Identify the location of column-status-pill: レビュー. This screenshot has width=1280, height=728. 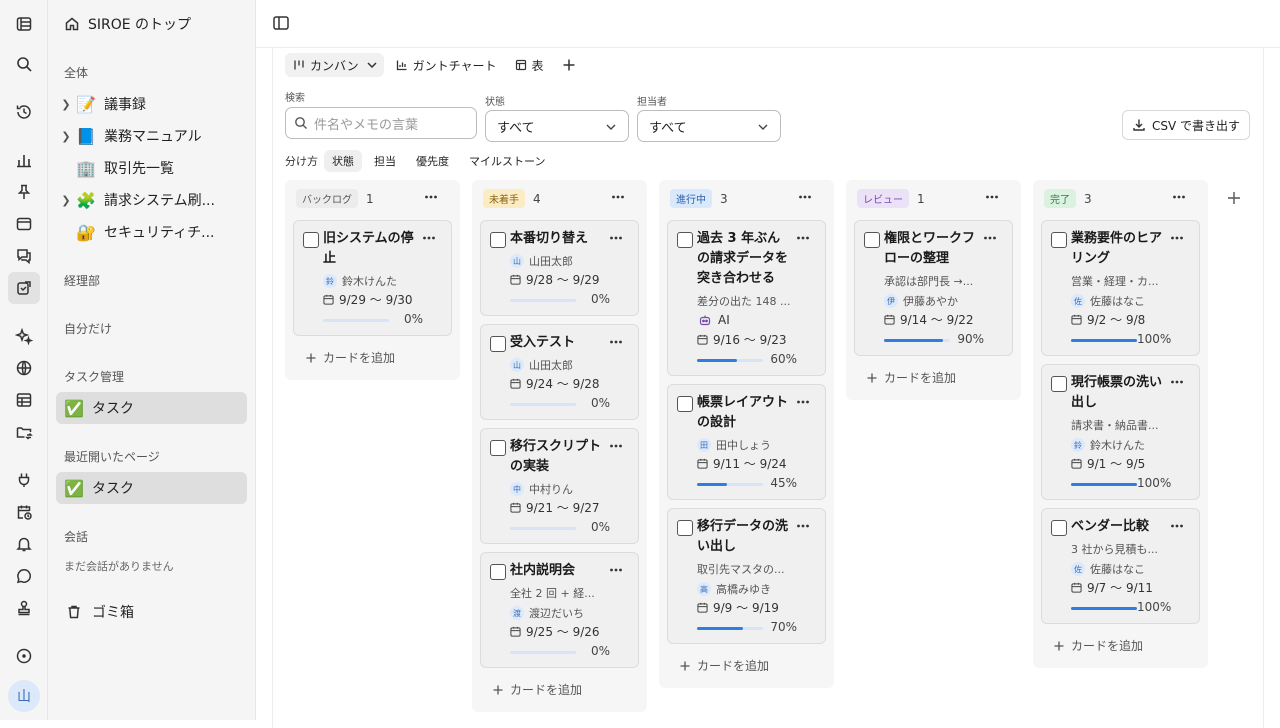
(883, 198).